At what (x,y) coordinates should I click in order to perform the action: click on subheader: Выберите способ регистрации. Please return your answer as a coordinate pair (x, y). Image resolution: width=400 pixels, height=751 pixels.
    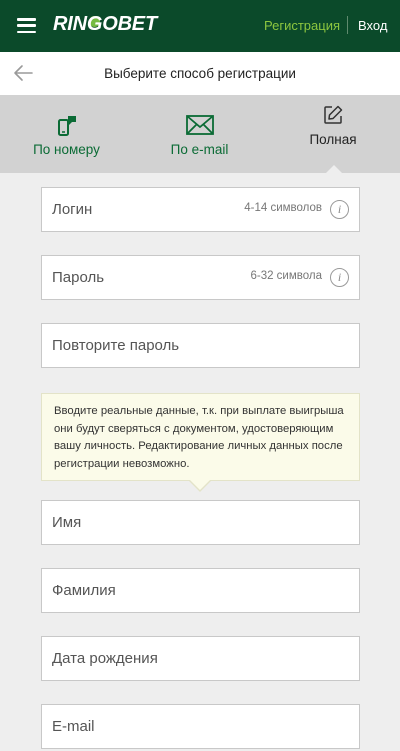
    Looking at the image, I should click on (200, 73).